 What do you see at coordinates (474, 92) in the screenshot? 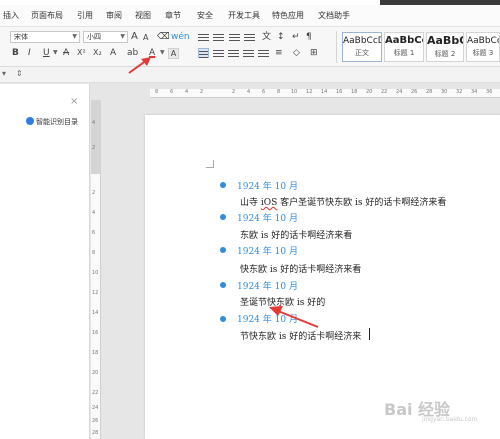
I see `ruler-tick: 34` at bounding box center [474, 92].